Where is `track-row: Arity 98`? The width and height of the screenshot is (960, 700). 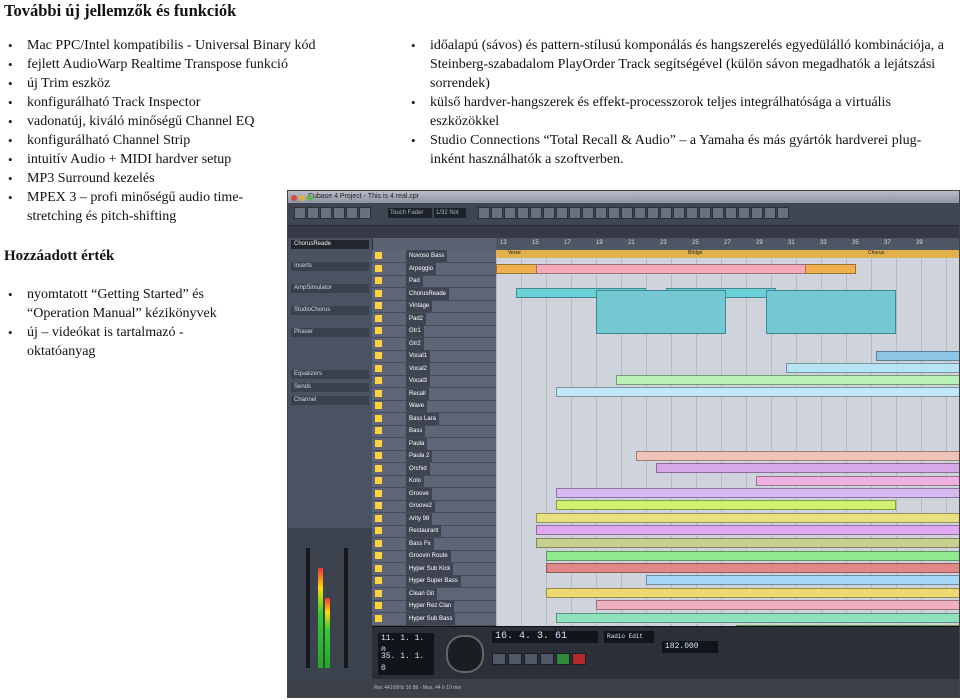 track-row: Arity 98 is located at coordinates (434, 519).